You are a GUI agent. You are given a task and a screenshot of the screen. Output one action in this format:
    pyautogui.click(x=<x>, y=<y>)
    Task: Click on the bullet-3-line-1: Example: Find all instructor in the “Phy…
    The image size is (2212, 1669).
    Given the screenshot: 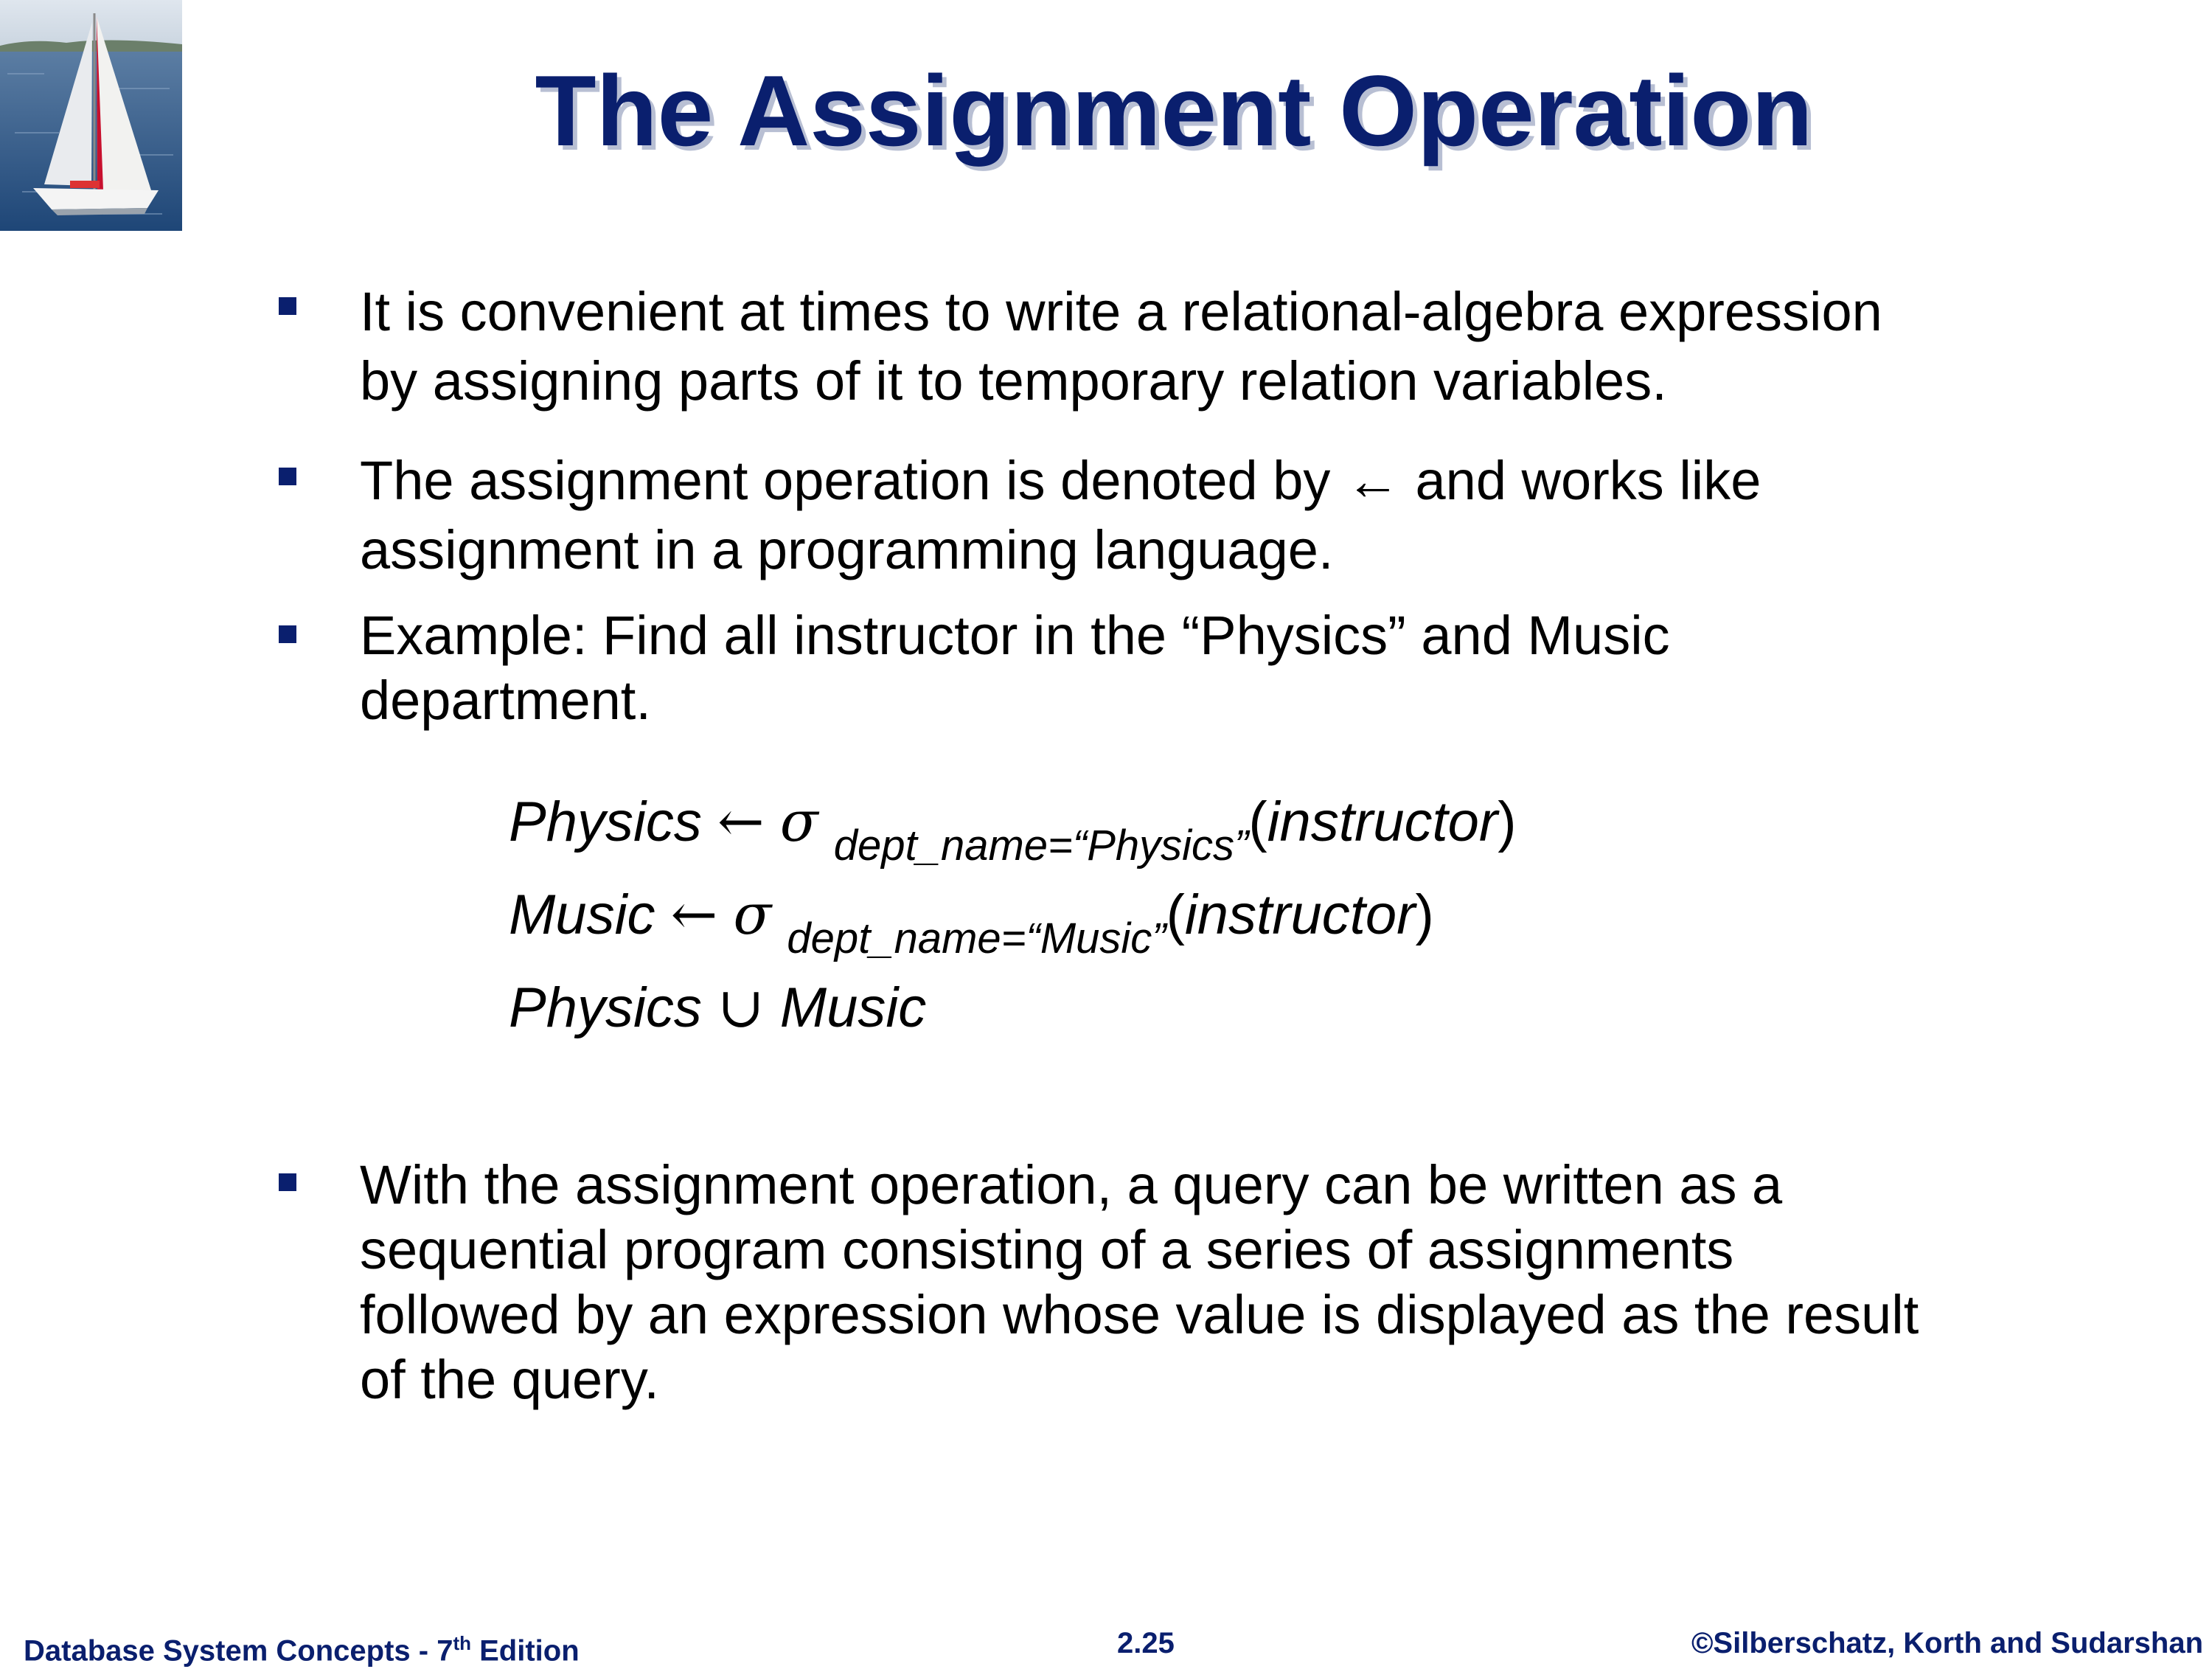 What is the action you would take?
    pyautogui.click(x=1015, y=635)
    